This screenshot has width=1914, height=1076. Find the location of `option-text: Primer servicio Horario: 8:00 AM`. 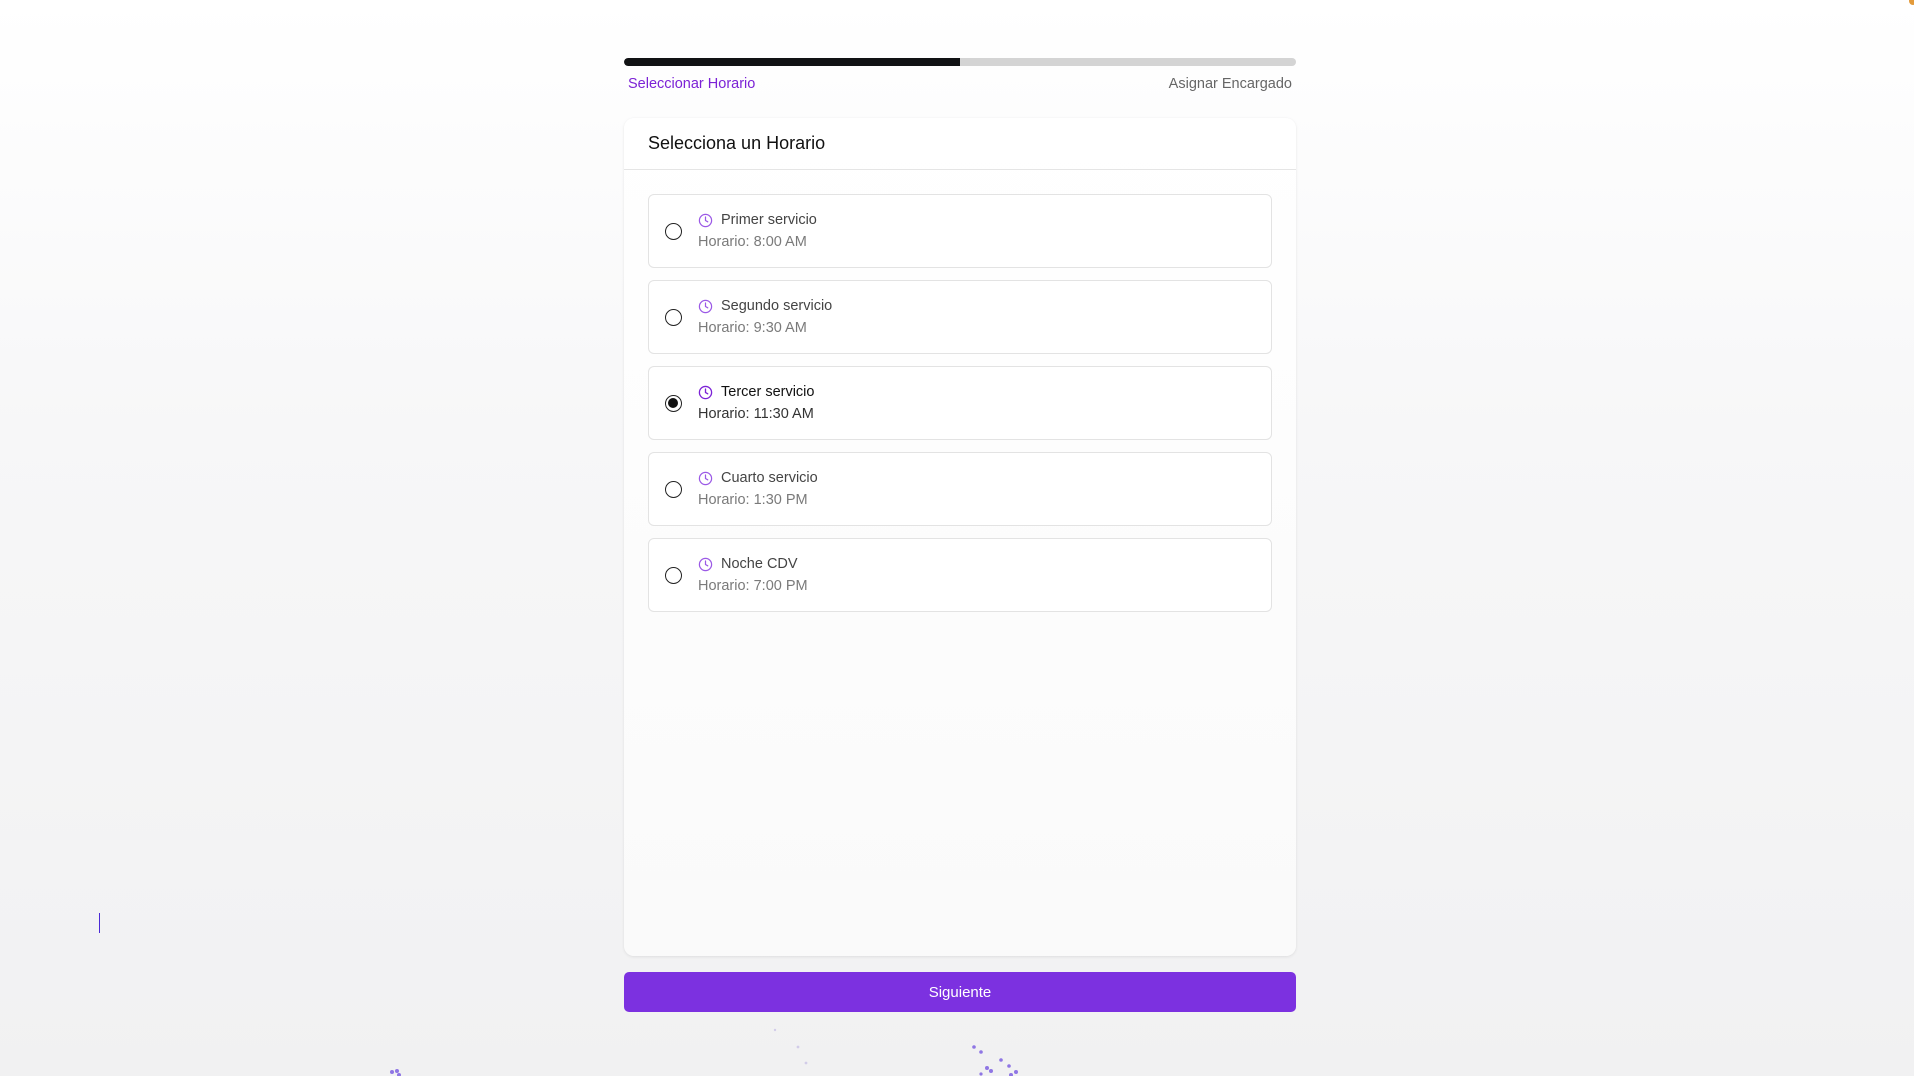

option-text: Primer servicio Horario: 8:00 AM is located at coordinates (757, 231).